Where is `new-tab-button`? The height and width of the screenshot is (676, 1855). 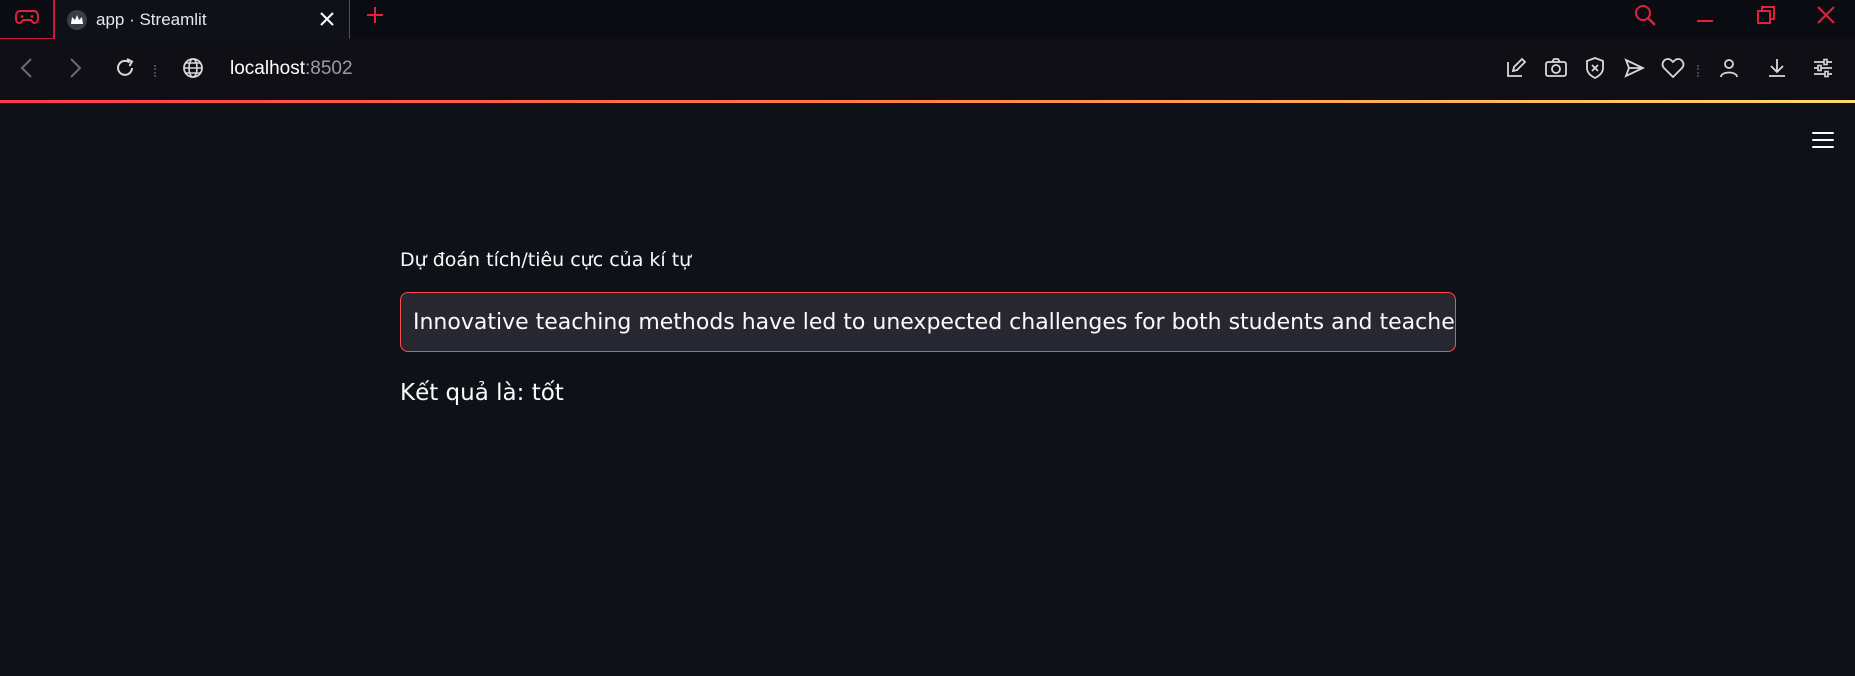 new-tab-button is located at coordinates (375, 17).